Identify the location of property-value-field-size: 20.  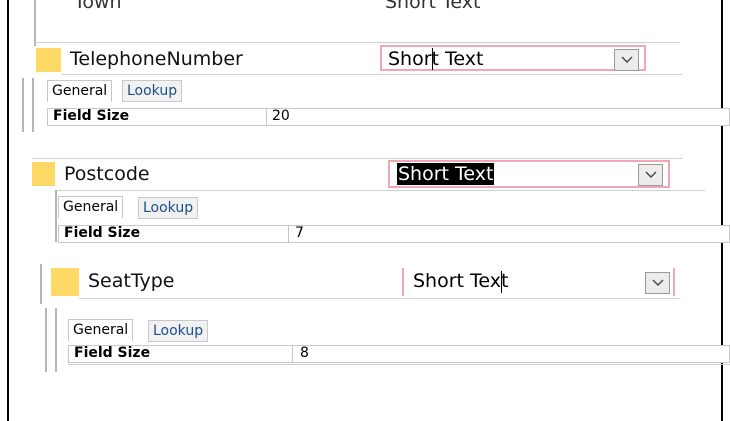
(281, 116).